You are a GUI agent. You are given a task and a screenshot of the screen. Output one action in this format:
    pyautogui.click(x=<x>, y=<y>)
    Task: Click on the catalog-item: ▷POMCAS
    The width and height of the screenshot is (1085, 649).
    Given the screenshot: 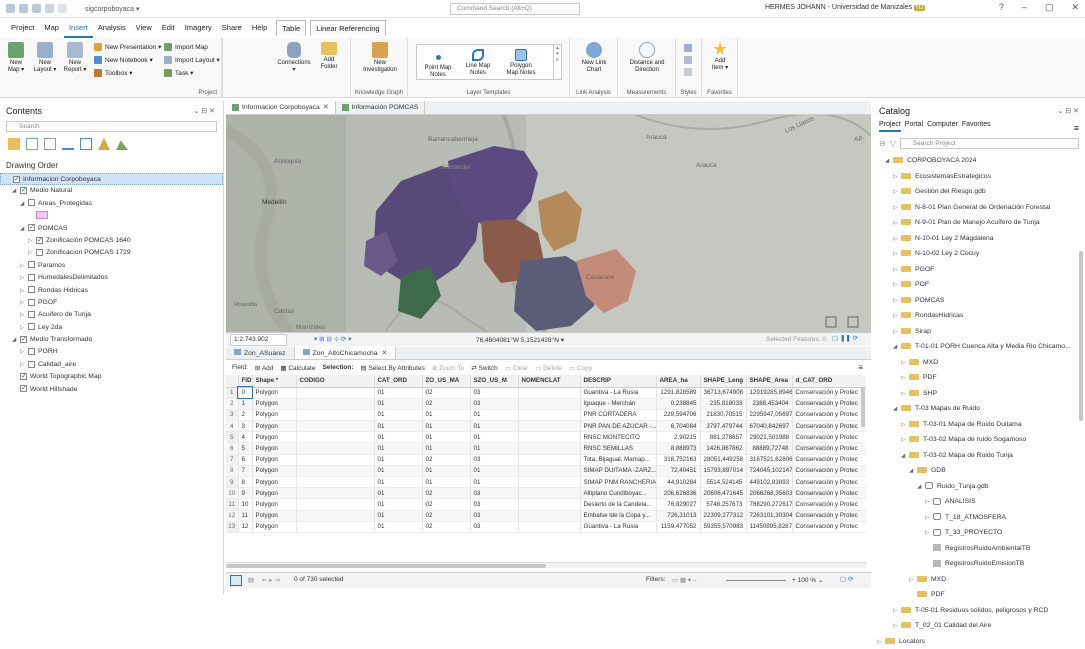 What is the action you would take?
    pyautogui.click(x=979, y=301)
    